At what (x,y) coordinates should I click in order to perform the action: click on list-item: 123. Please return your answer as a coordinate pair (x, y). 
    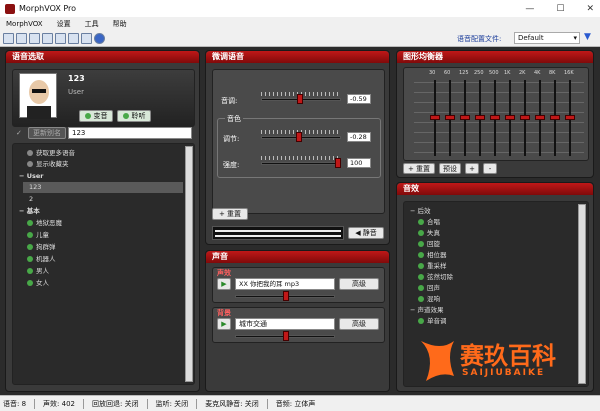
    Looking at the image, I should click on (103, 187).